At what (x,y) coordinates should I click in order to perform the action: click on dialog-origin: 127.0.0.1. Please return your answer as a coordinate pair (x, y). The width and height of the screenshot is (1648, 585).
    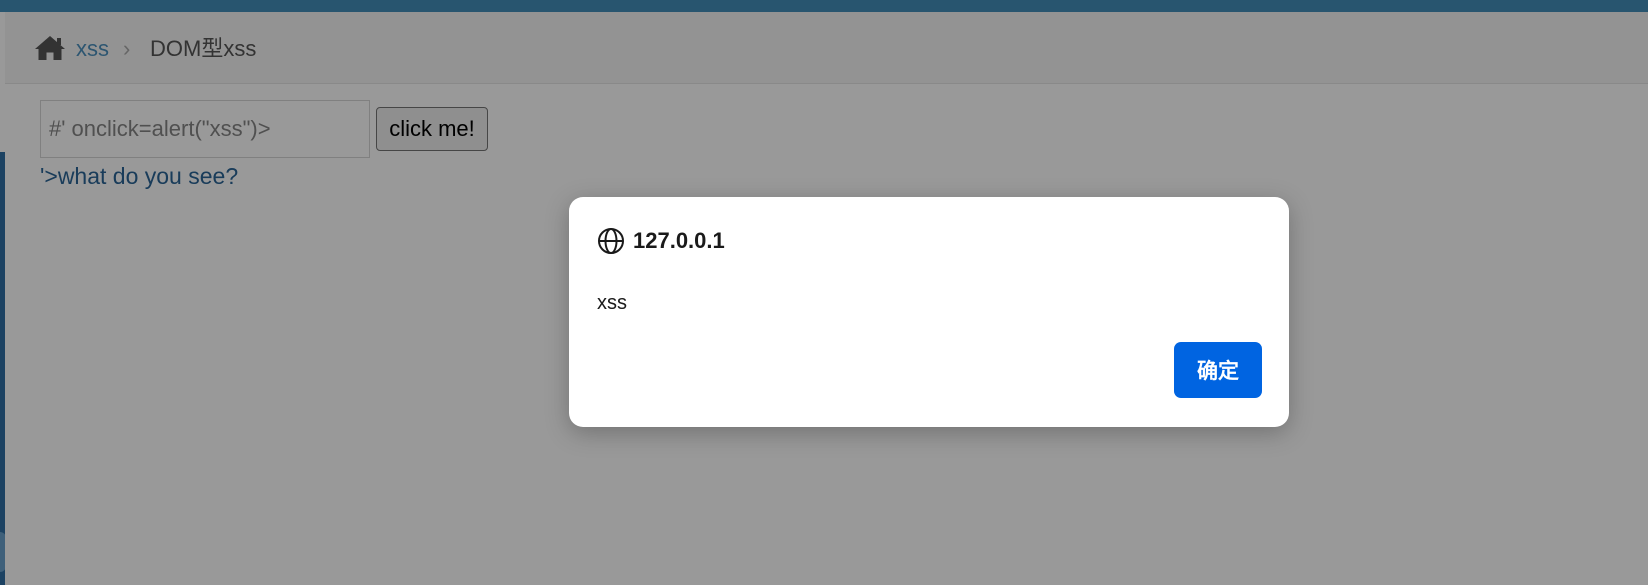
    Looking at the image, I should click on (679, 240).